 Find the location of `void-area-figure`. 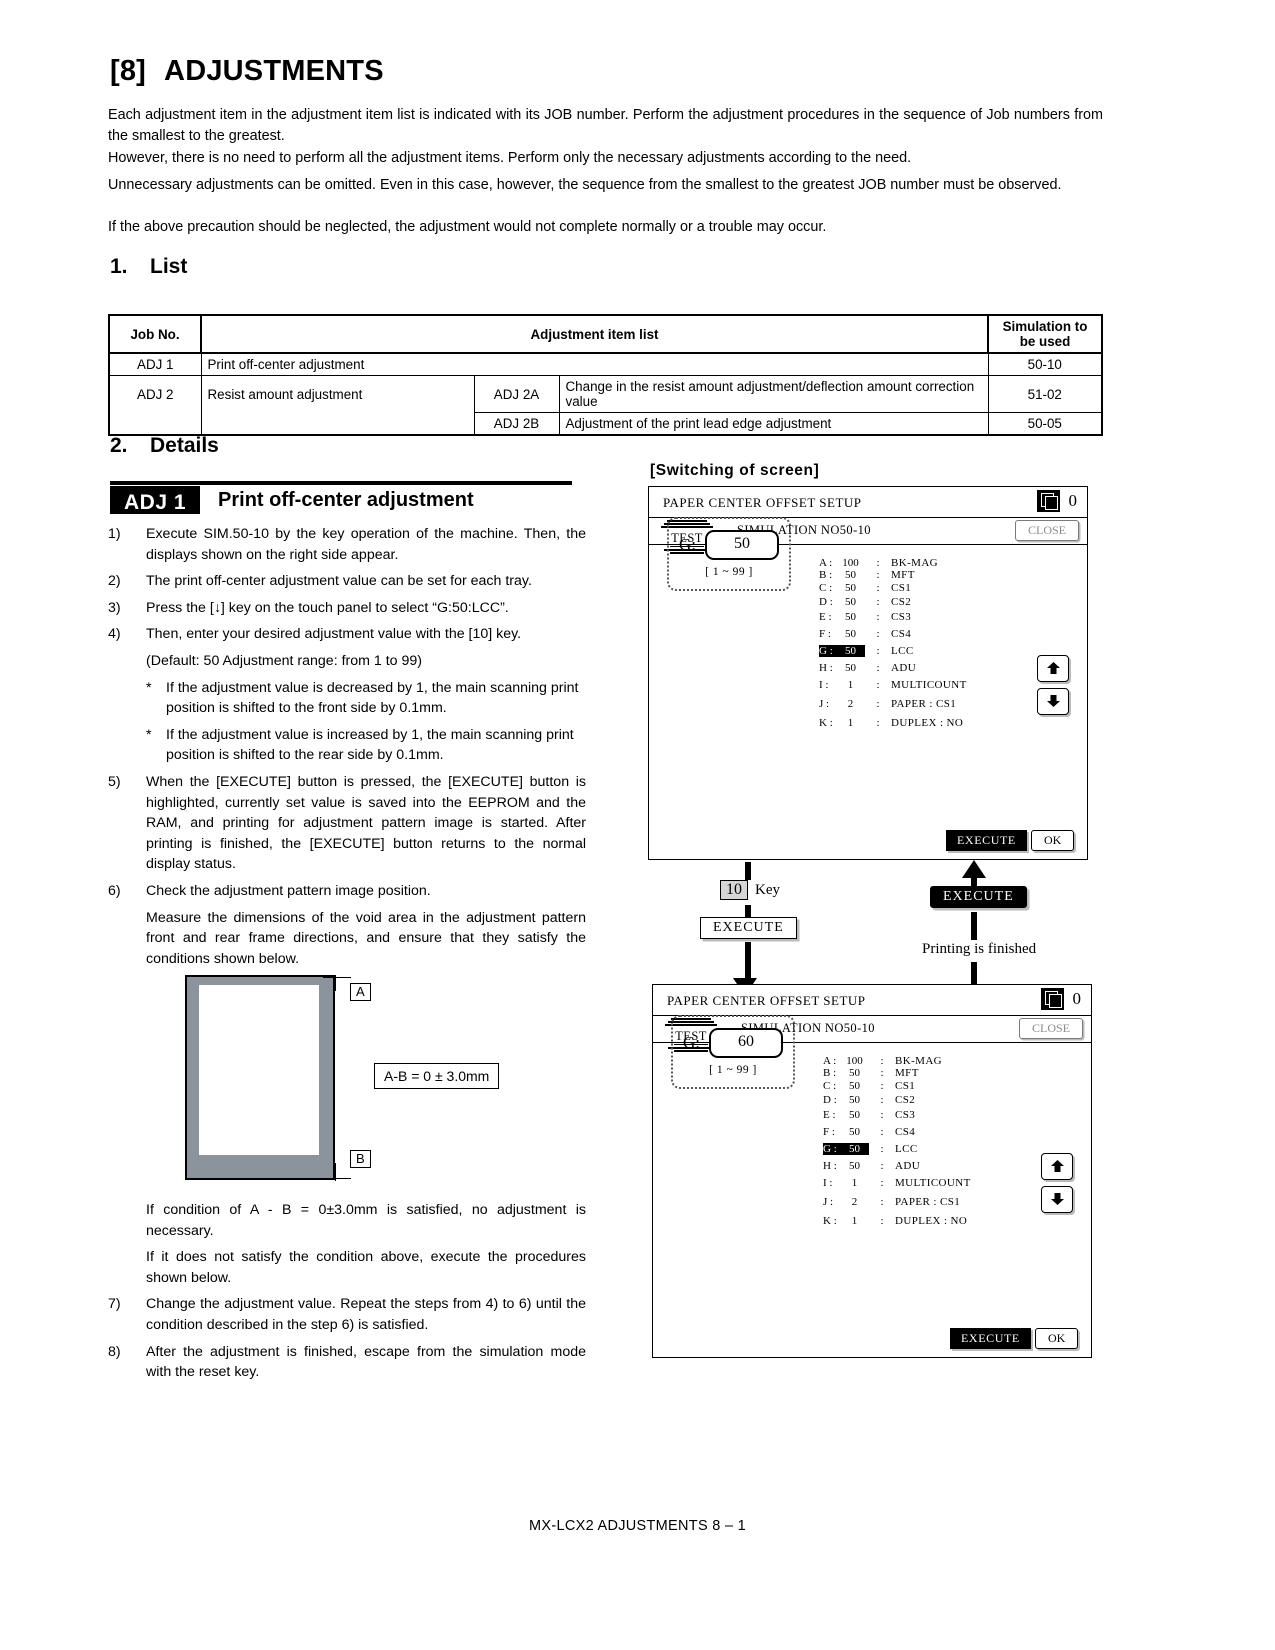

void-area-figure is located at coordinates (277, 1078).